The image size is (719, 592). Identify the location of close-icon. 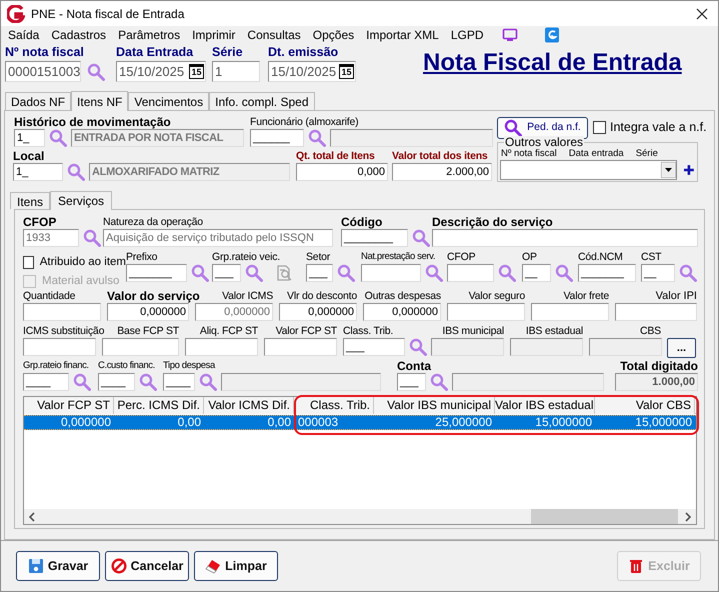
(702, 13).